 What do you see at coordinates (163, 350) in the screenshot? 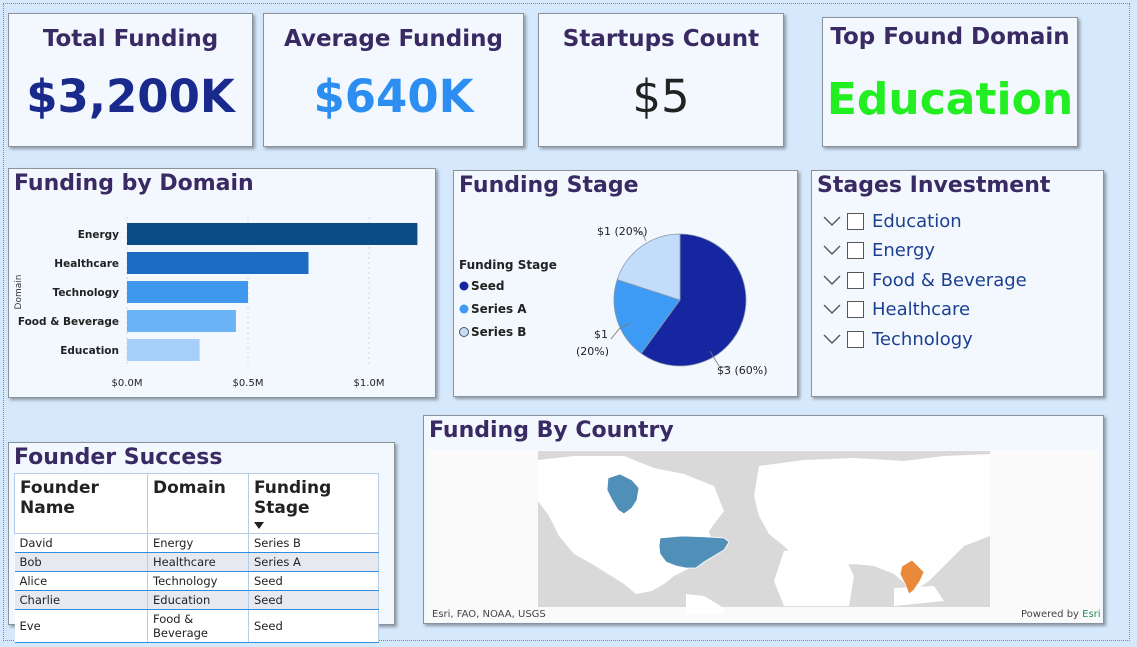
I see `bar-education` at bounding box center [163, 350].